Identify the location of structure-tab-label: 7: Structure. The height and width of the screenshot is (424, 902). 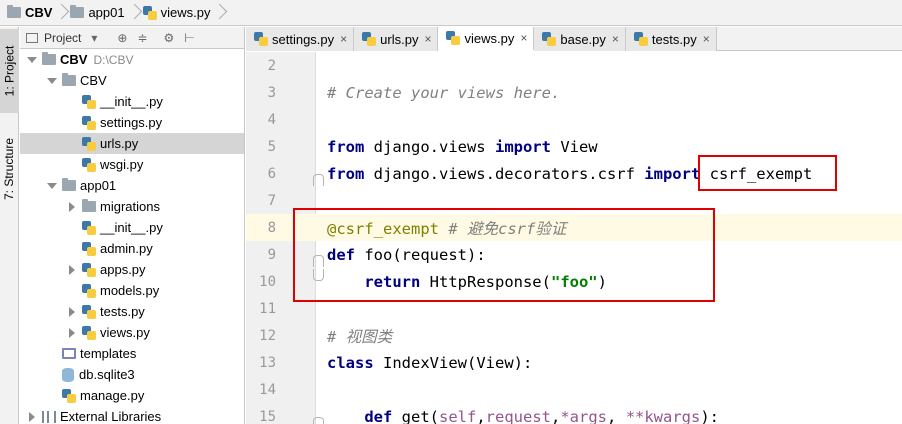
(9, 169).